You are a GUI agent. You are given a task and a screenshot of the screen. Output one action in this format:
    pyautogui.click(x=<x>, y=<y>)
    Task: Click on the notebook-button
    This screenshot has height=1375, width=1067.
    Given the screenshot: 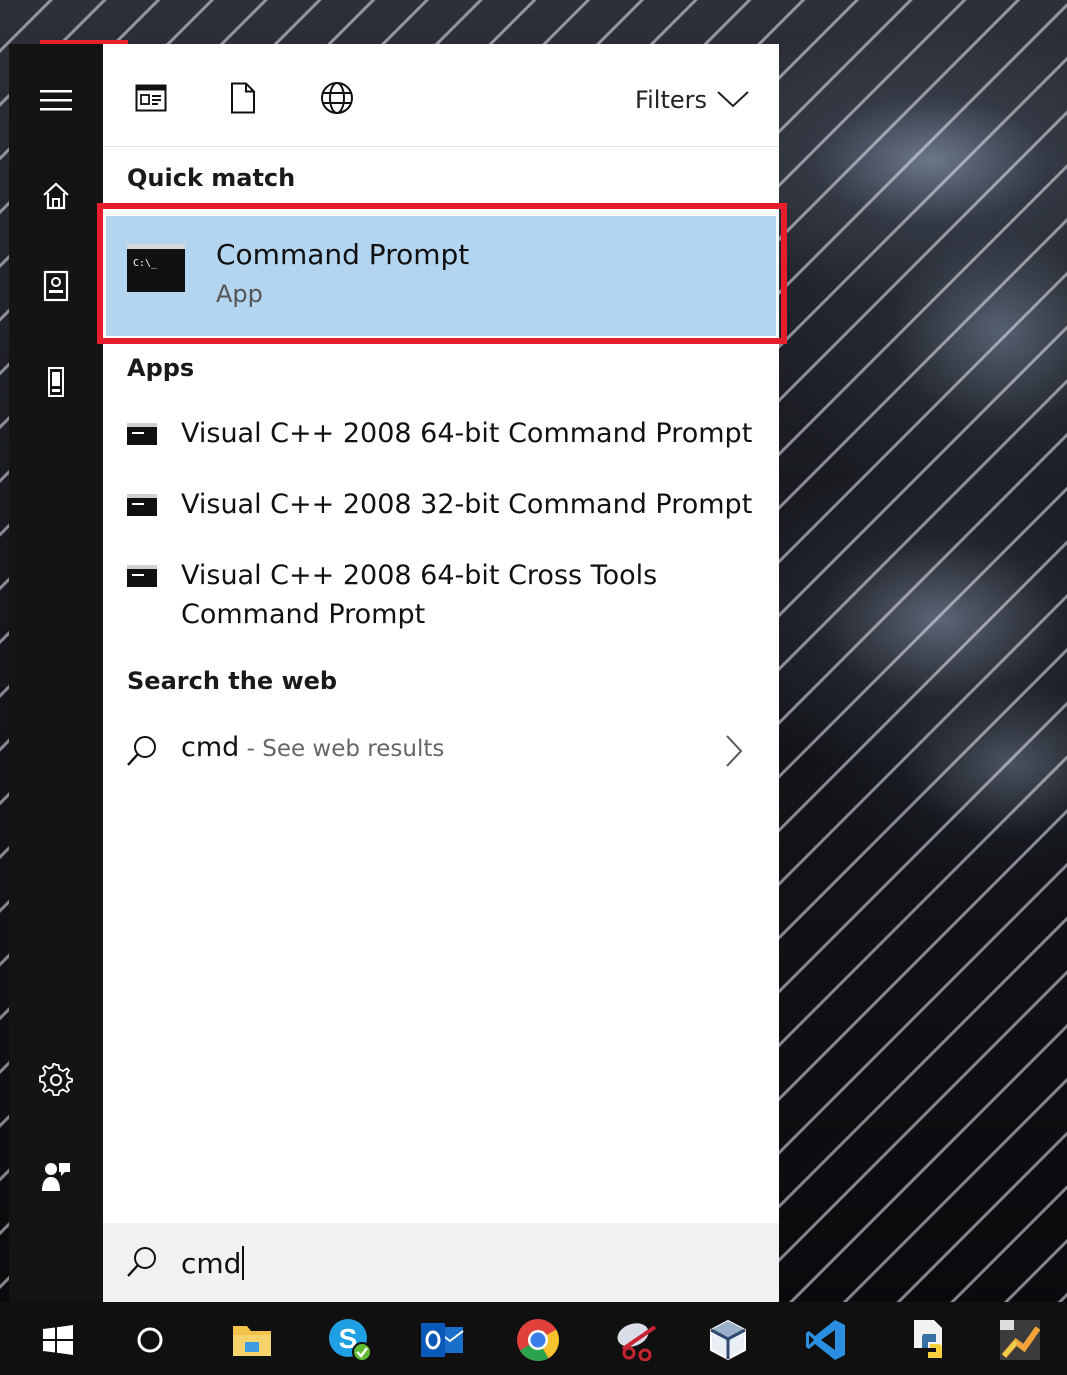 What is the action you would take?
    pyautogui.click(x=56, y=288)
    